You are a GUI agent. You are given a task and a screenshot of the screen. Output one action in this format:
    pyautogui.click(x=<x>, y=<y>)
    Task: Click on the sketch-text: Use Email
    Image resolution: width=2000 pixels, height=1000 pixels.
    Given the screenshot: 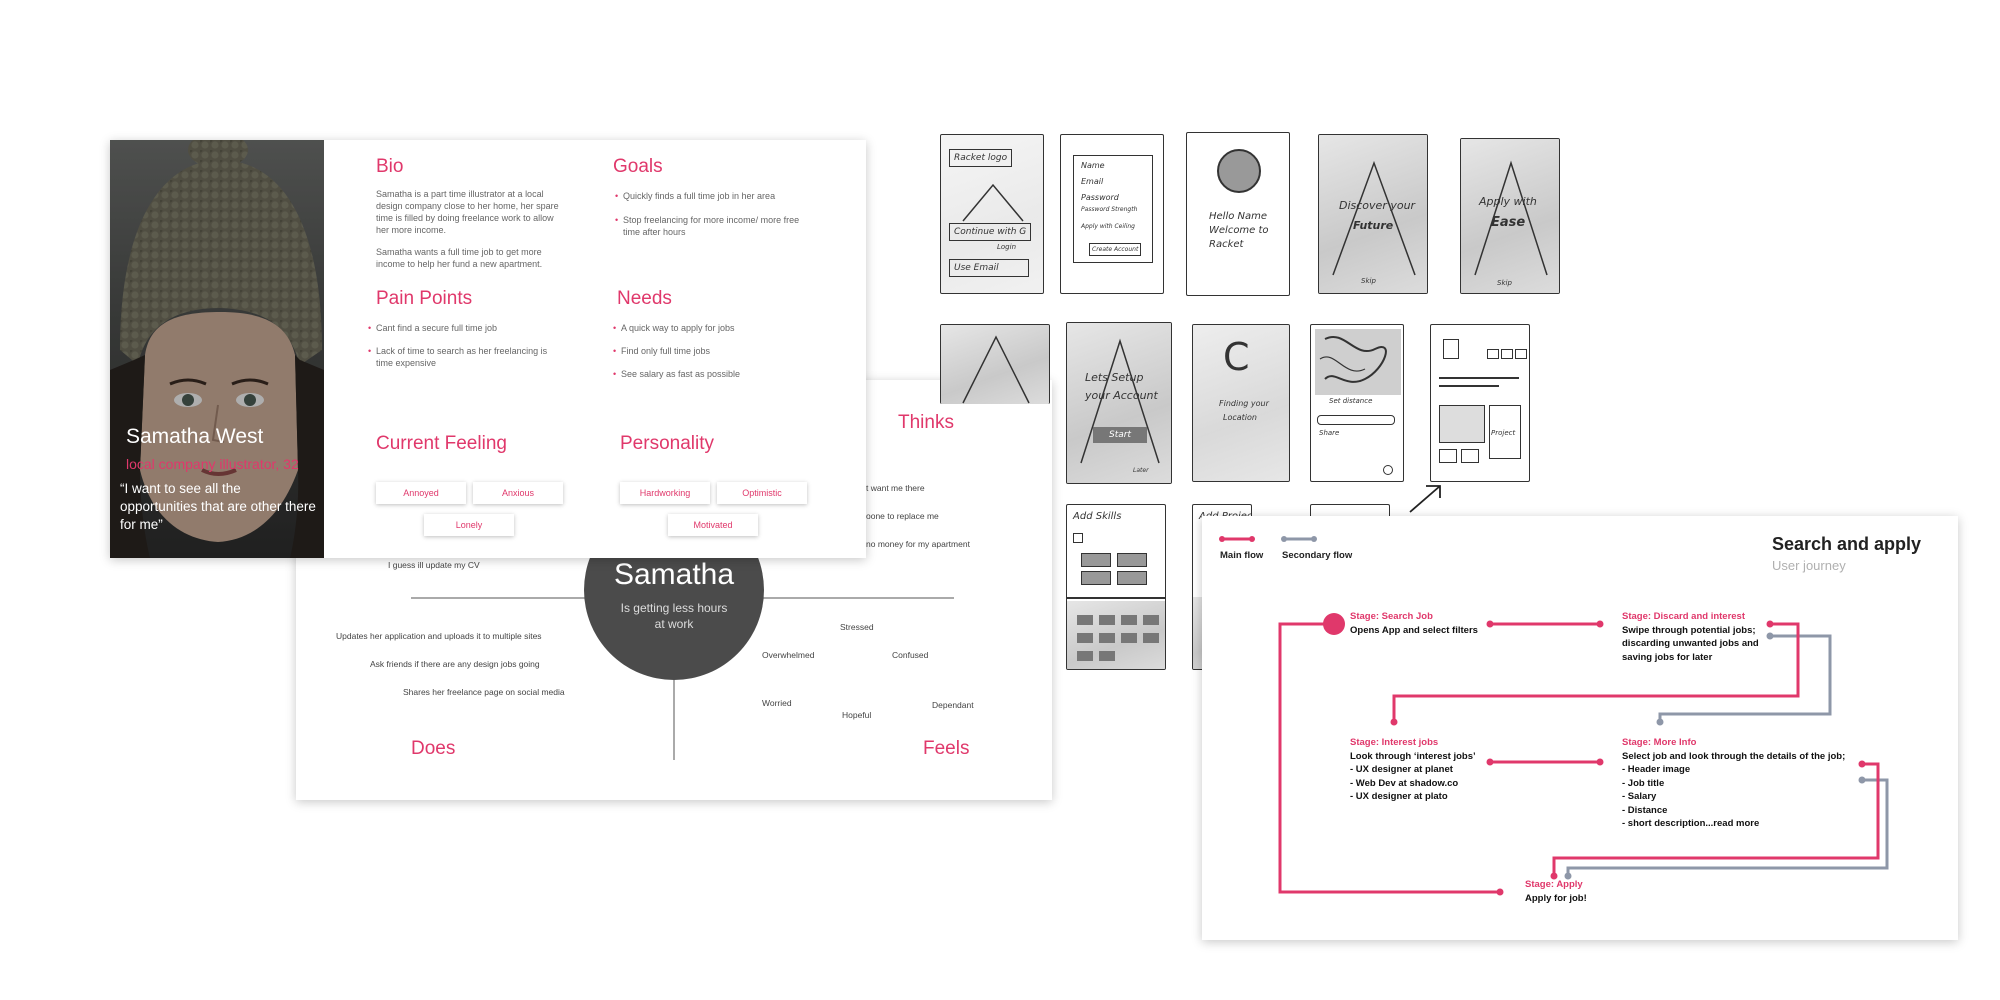 What is the action you would take?
    pyautogui.click(x=989, y=268)
    